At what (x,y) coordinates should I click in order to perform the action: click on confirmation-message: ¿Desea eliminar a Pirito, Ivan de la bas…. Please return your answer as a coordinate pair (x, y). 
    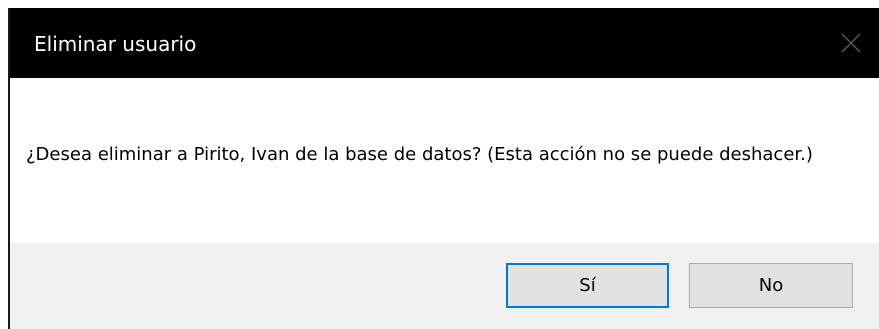
    Looking at the image, I should click on (419, 154).